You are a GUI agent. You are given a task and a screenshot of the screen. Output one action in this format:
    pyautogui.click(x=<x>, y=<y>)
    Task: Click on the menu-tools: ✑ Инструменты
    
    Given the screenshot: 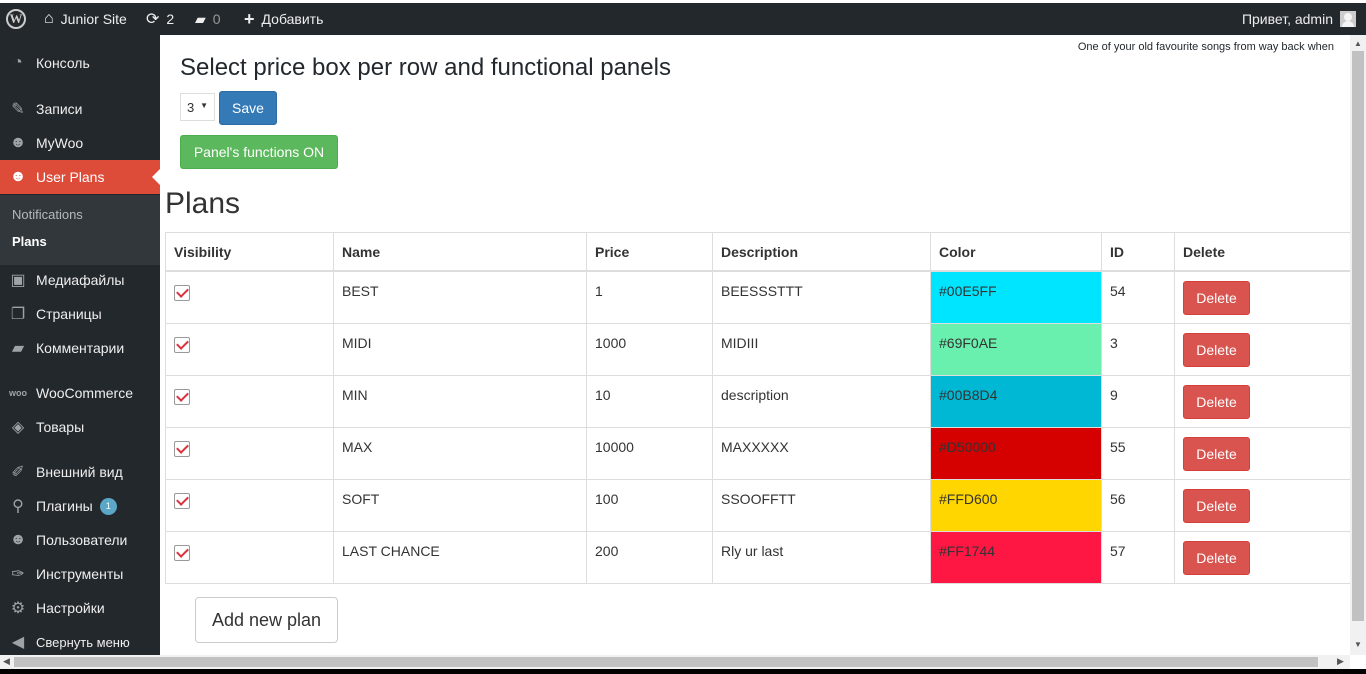 What is the action you would take?
    pyautogui.click(x=80, y=574)
    